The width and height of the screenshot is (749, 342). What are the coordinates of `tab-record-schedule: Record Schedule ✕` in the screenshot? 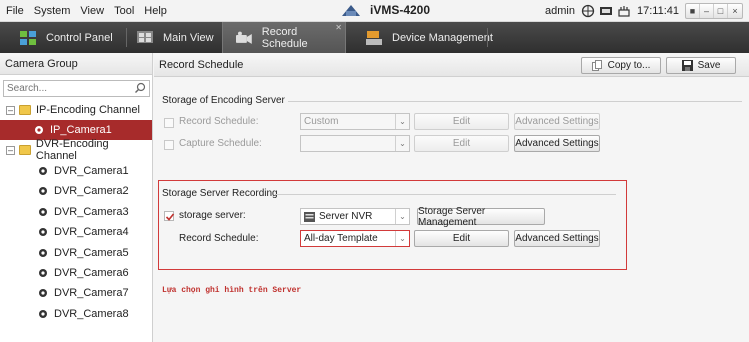 It's located at (284, 37).